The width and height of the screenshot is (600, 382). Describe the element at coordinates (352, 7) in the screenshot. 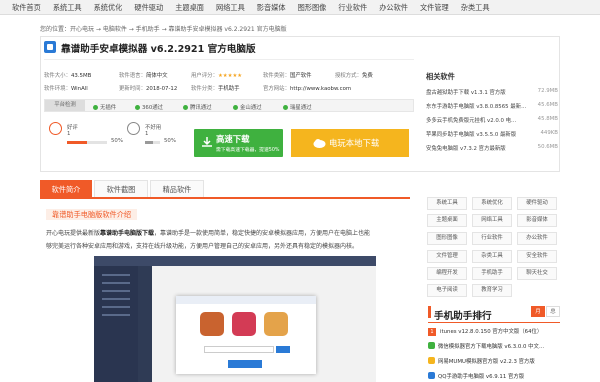

I see `nav-industry: 行业软件` at that location.